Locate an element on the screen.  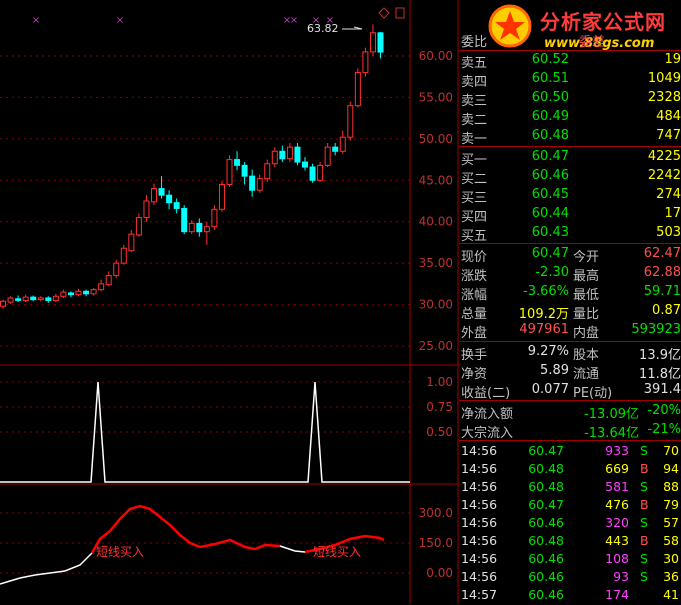
trade-volume: 443 is located at coordinates (617, 540).